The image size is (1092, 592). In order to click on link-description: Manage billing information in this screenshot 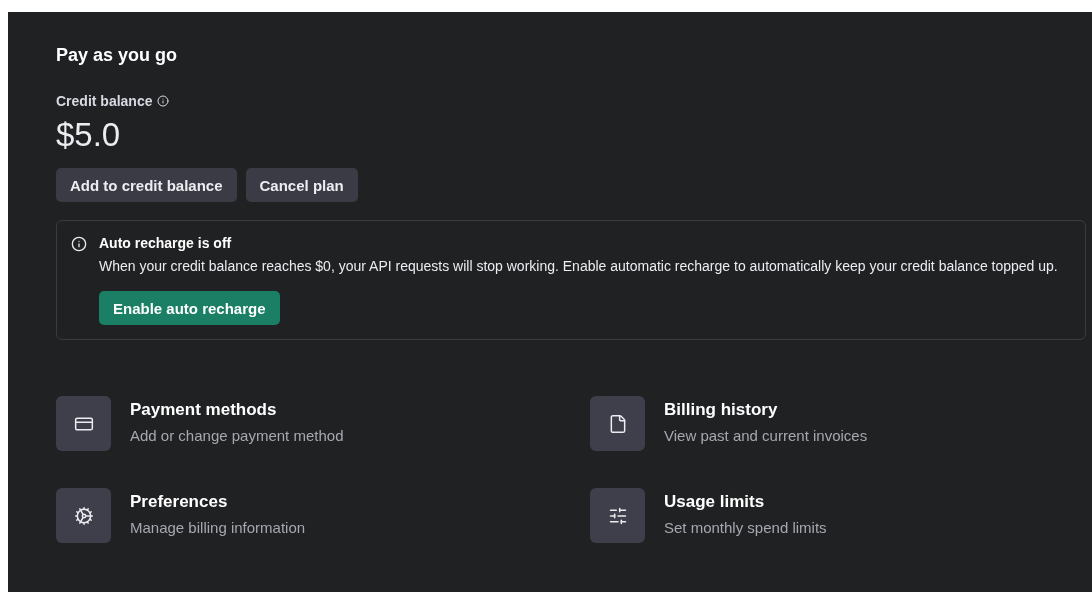, I will do `click(218, 527)`.